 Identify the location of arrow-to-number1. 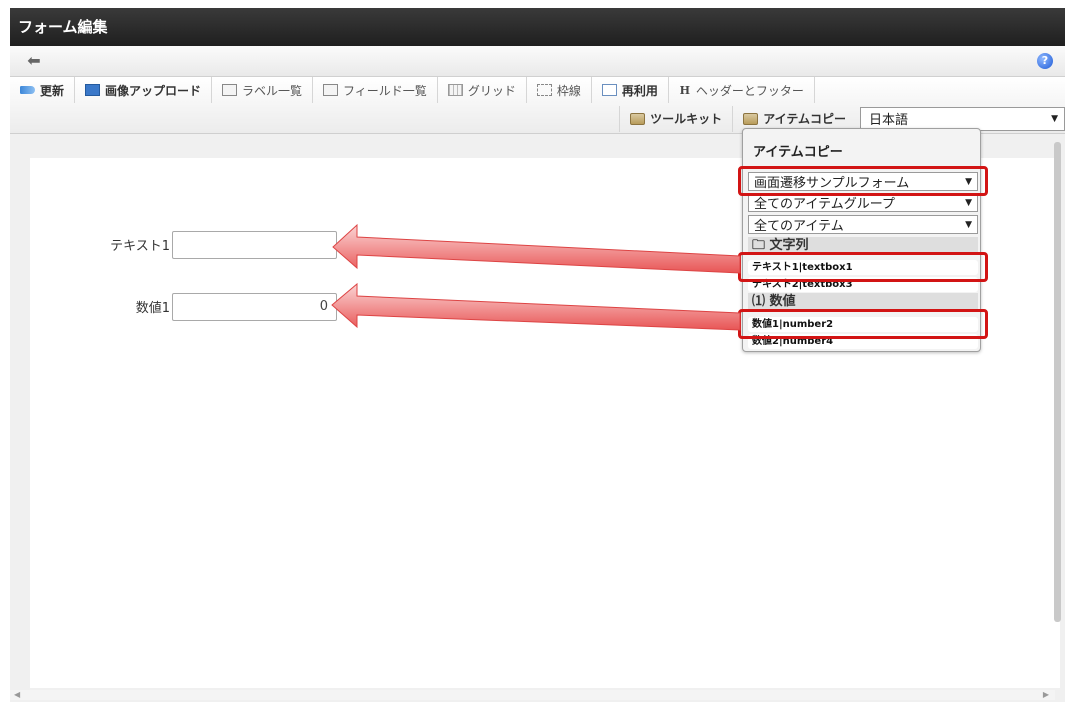
(536, 306).